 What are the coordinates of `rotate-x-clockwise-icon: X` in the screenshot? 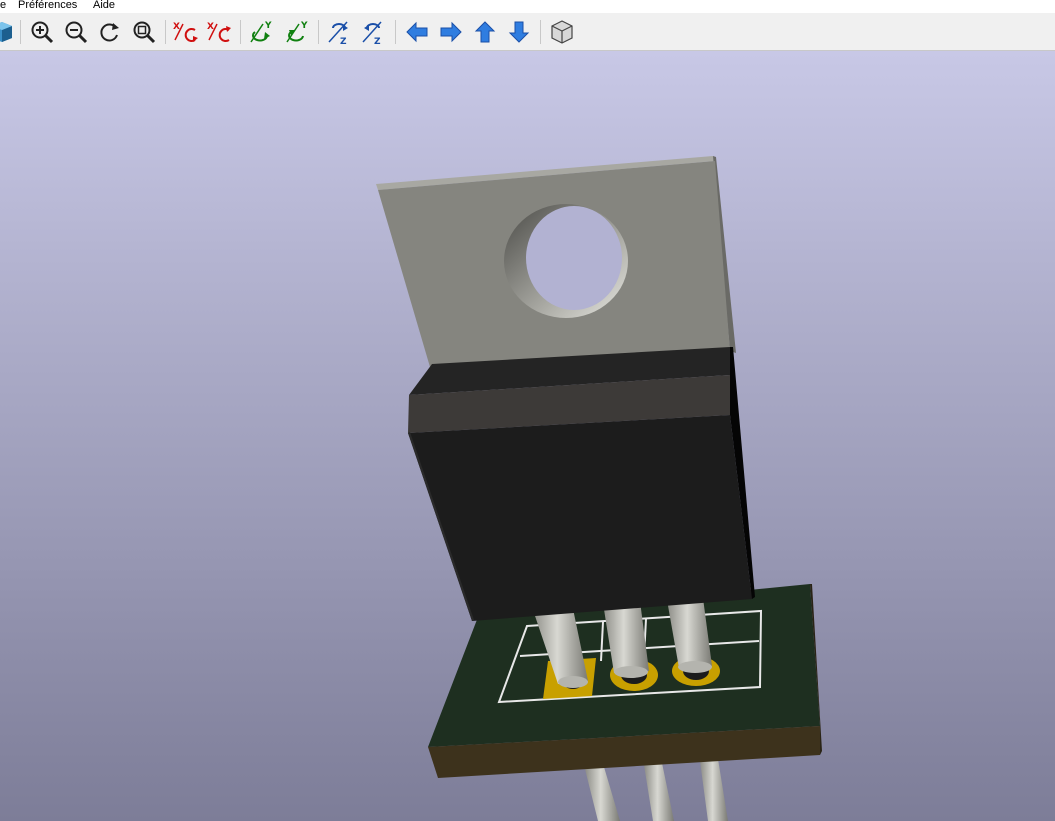 It's located at (185, 32).